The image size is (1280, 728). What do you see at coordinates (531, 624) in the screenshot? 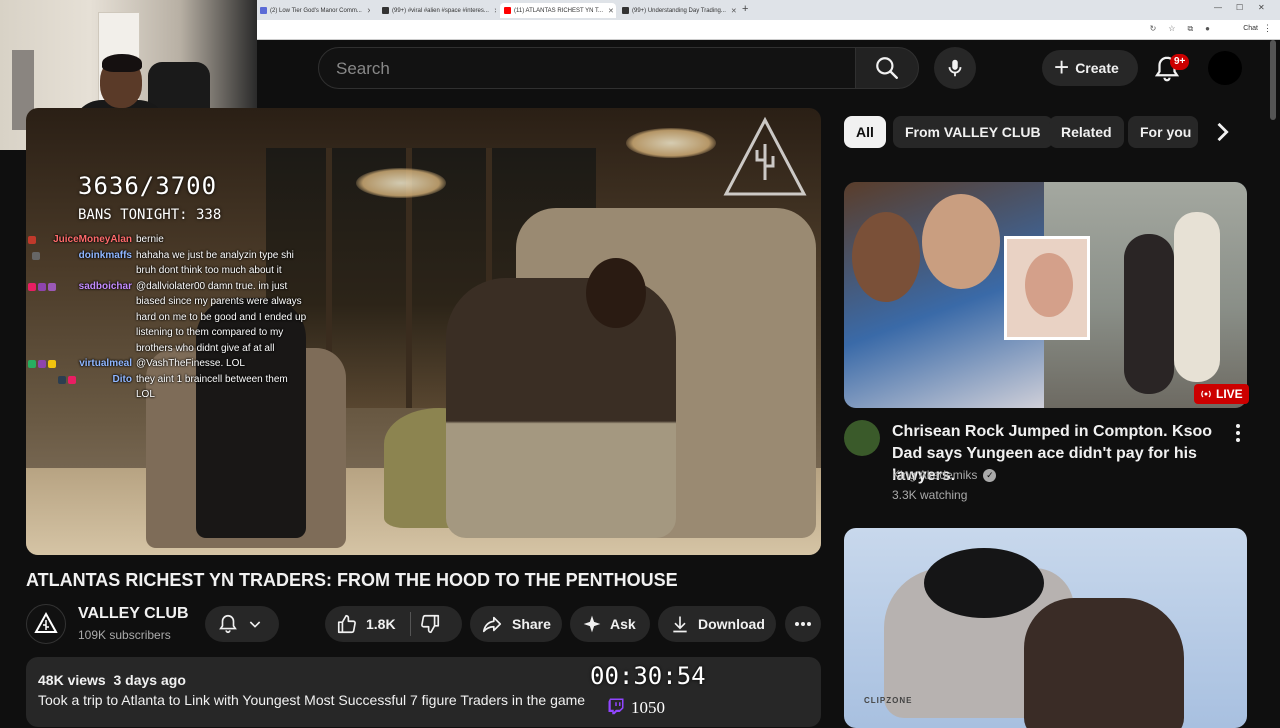
I see `share-label: Share` at bounding box center [531, 624].